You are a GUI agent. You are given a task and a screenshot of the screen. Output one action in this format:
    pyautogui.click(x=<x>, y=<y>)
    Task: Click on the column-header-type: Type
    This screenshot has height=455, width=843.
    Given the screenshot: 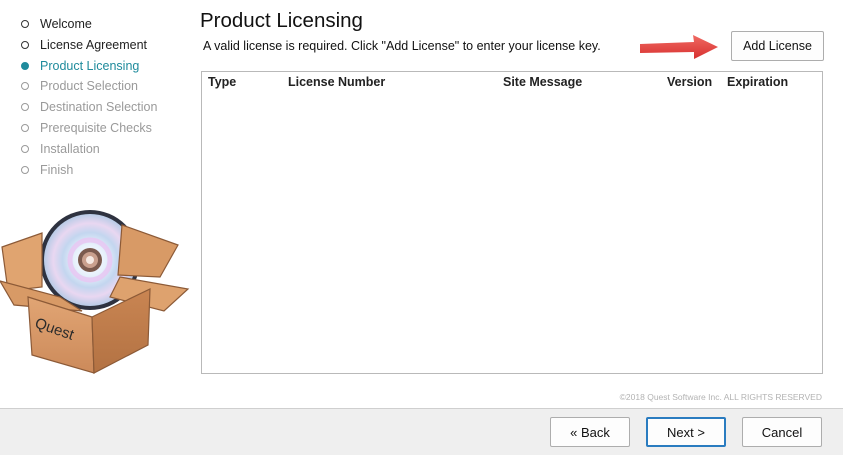 What is the action you would take?
    pyautogui.click(x=222, y=82)
    